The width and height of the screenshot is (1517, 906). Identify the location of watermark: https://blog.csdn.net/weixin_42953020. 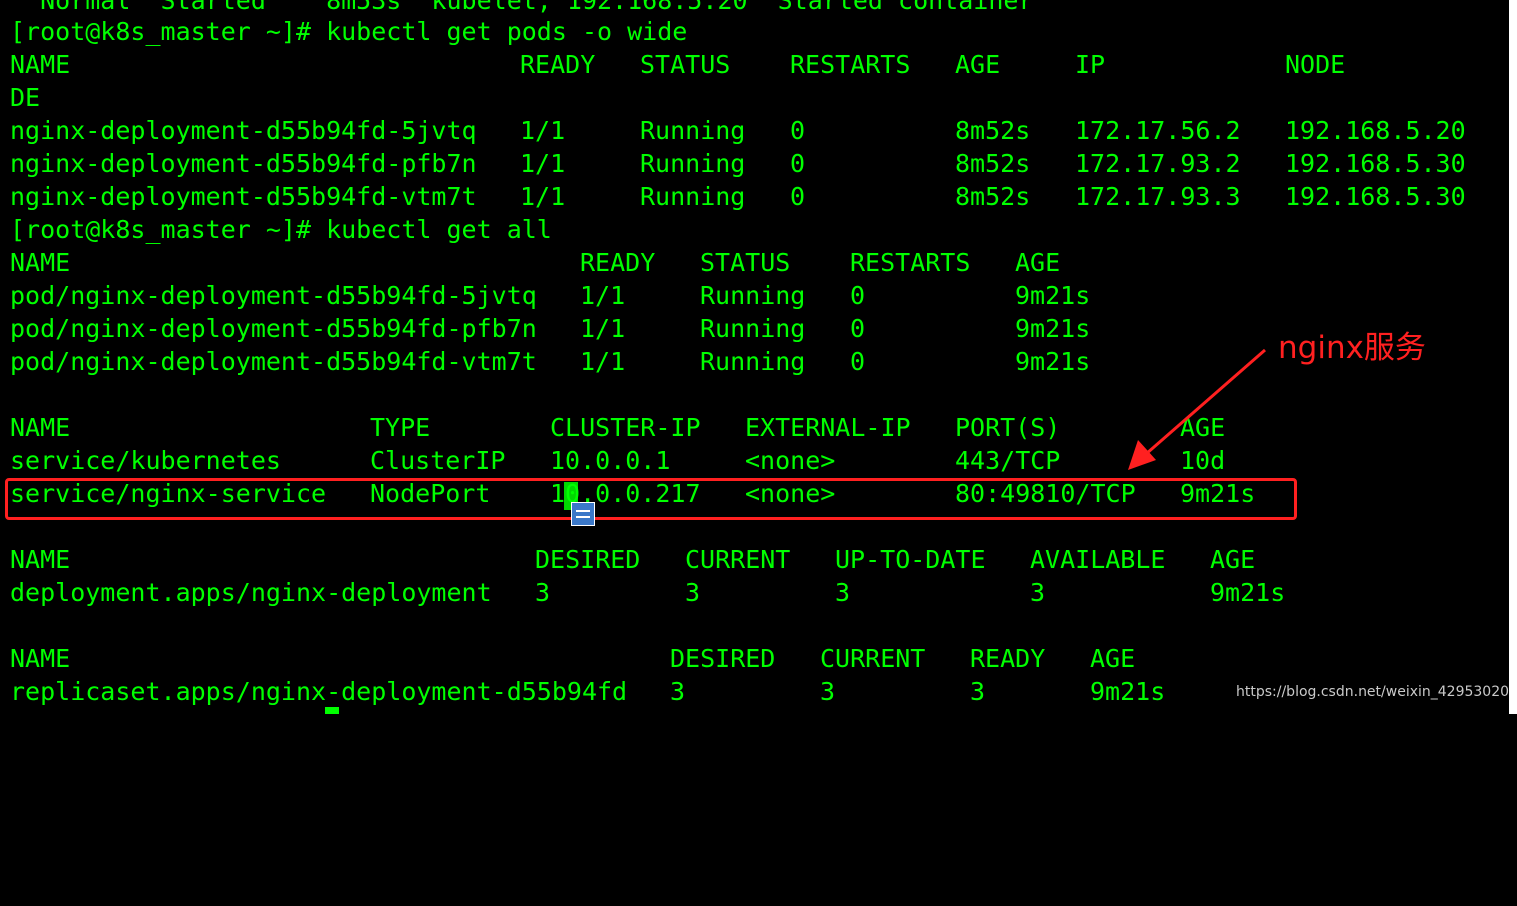
(1373, 692).